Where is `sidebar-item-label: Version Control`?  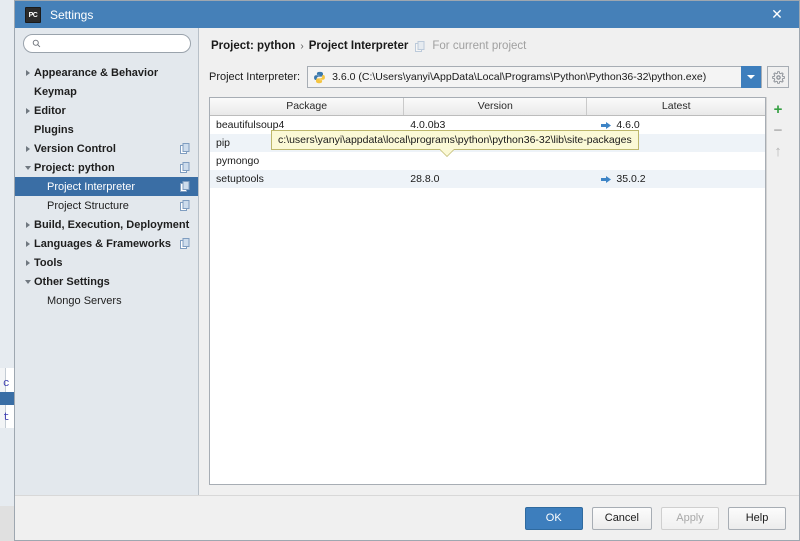
sidebar-item-label: Version Control is located at coordinates (75, 148).